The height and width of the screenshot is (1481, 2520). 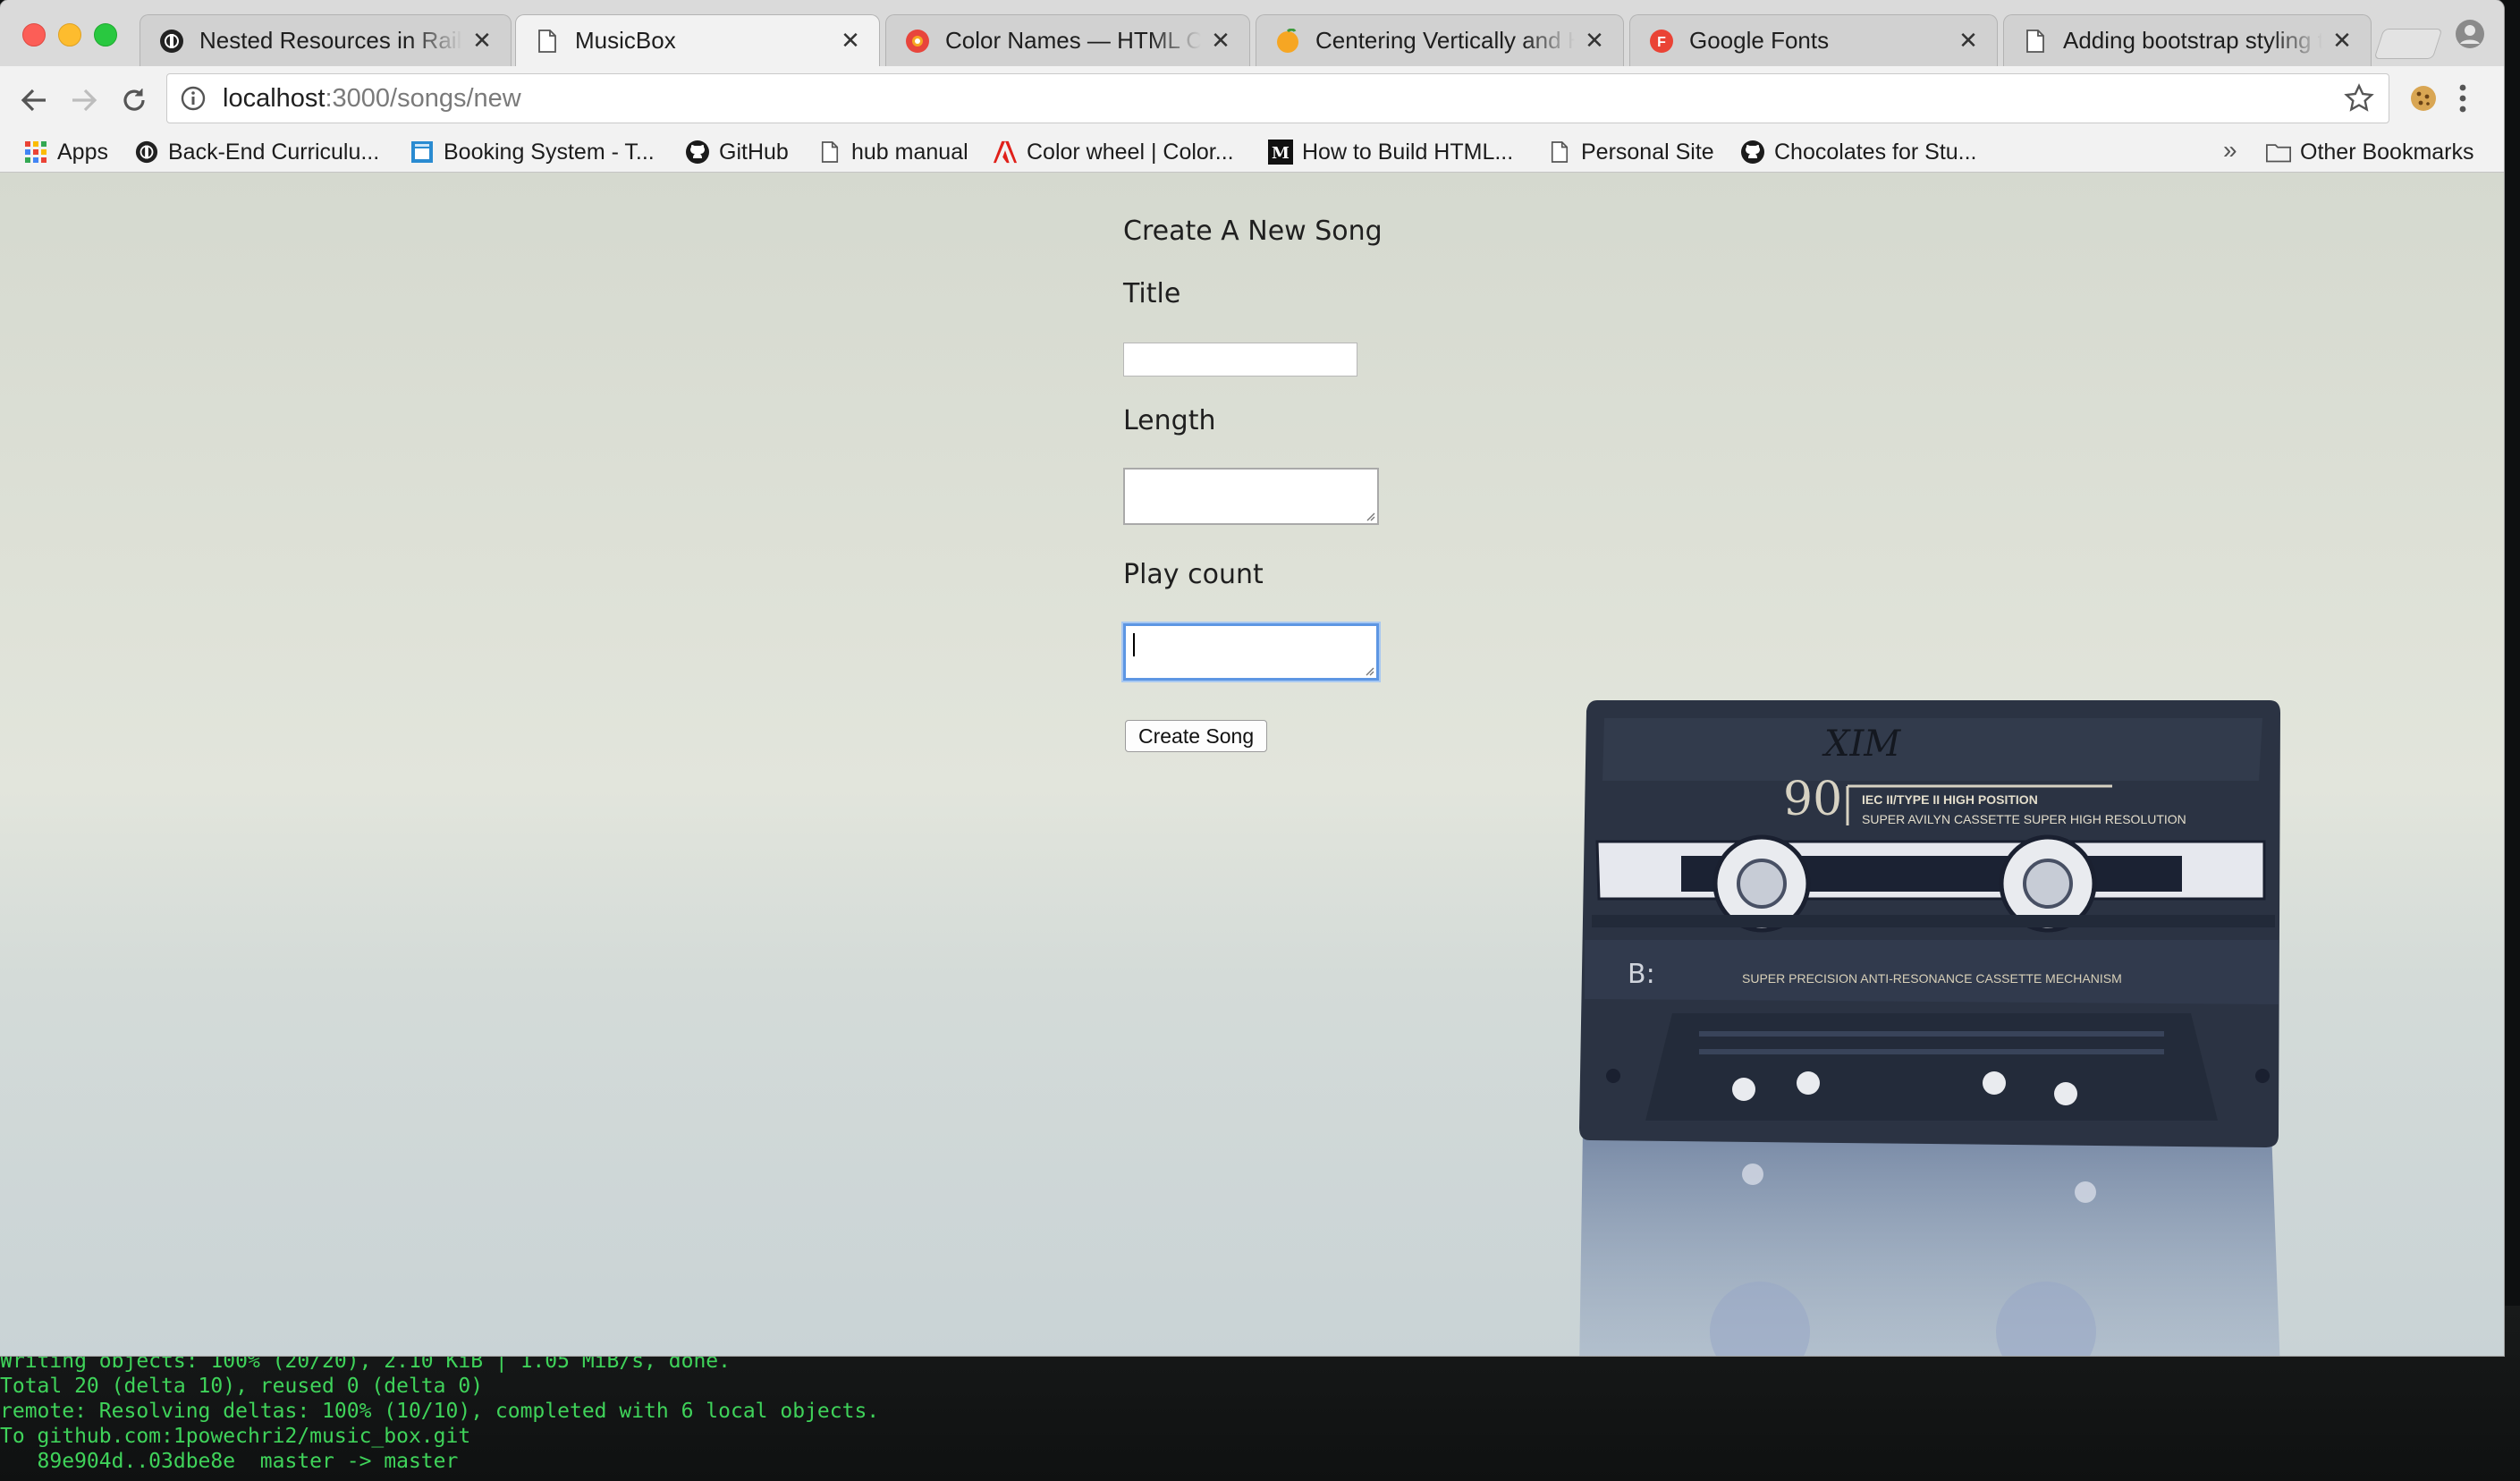 What do you see at coordinates (1251, 497) in the screenshot?
I see `length-textarea` at bounding box center [1251, 497].